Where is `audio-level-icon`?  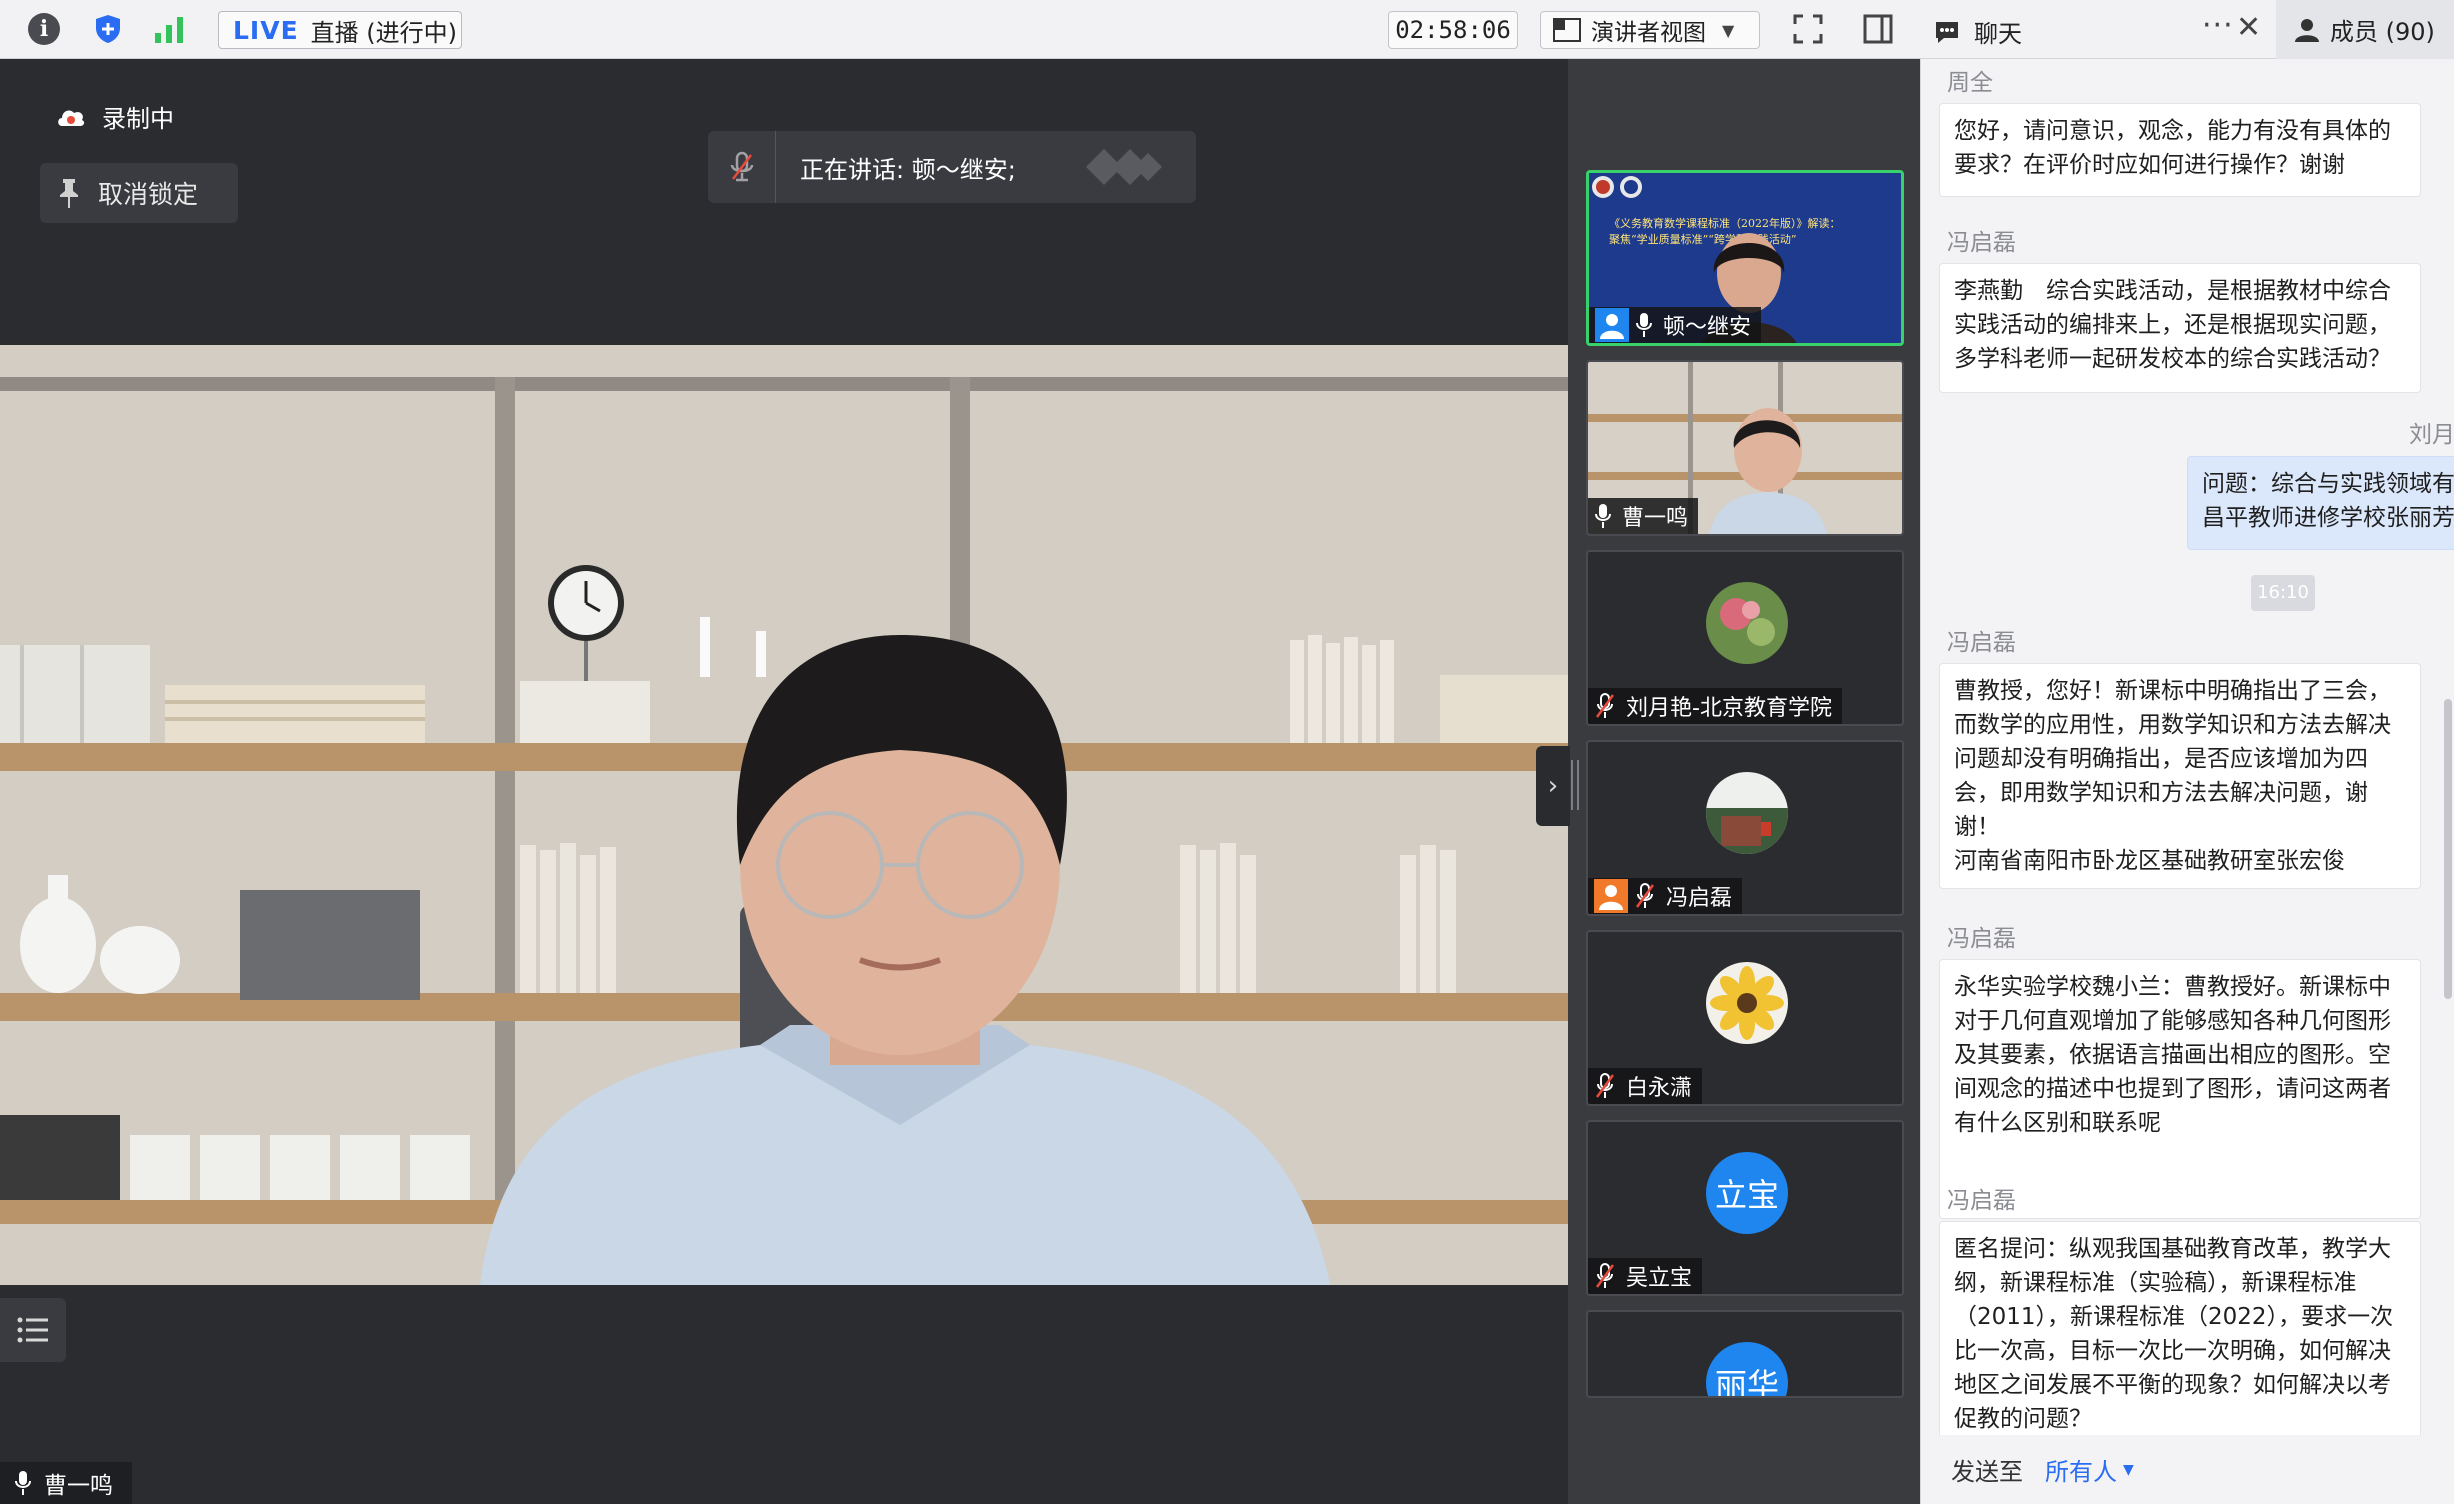 audio-level-icon is located at coordinates (1123, 167).